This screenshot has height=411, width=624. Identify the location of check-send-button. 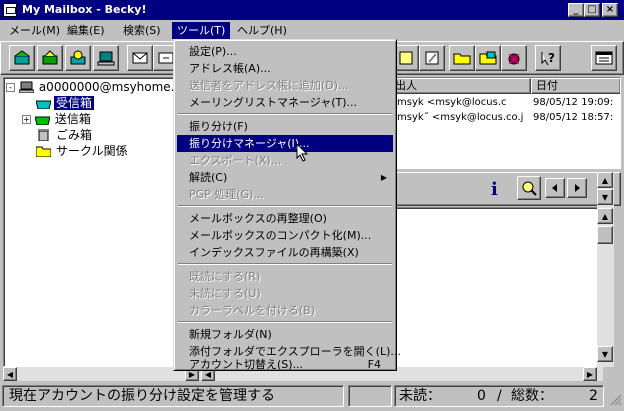
(78, 58).